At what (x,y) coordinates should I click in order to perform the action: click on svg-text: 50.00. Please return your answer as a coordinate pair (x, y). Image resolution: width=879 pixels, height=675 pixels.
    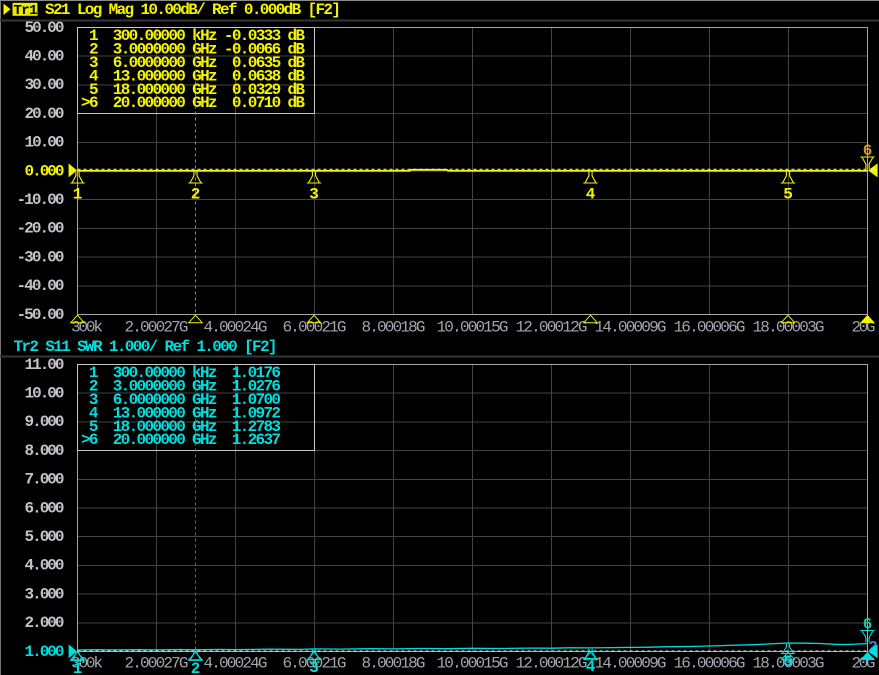
    Looking at the image, I should click on (45, 28).